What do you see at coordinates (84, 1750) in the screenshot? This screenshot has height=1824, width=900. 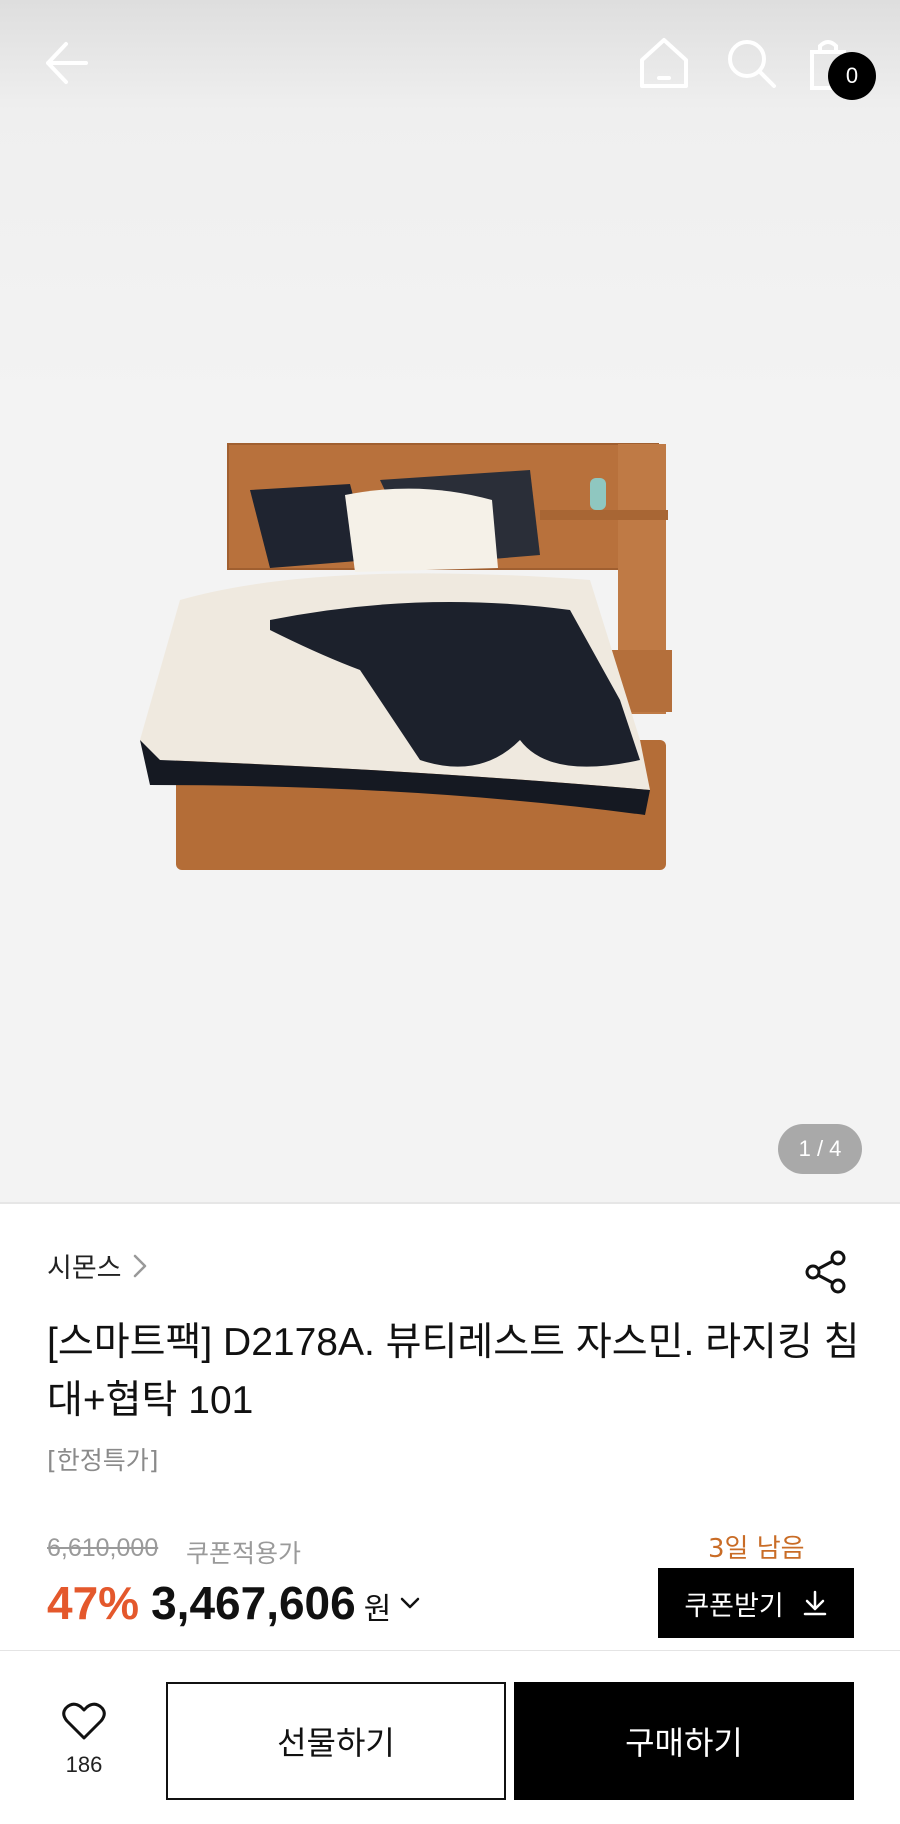 I see `wishlist-button: 186` at bounding box center [84, 1750].